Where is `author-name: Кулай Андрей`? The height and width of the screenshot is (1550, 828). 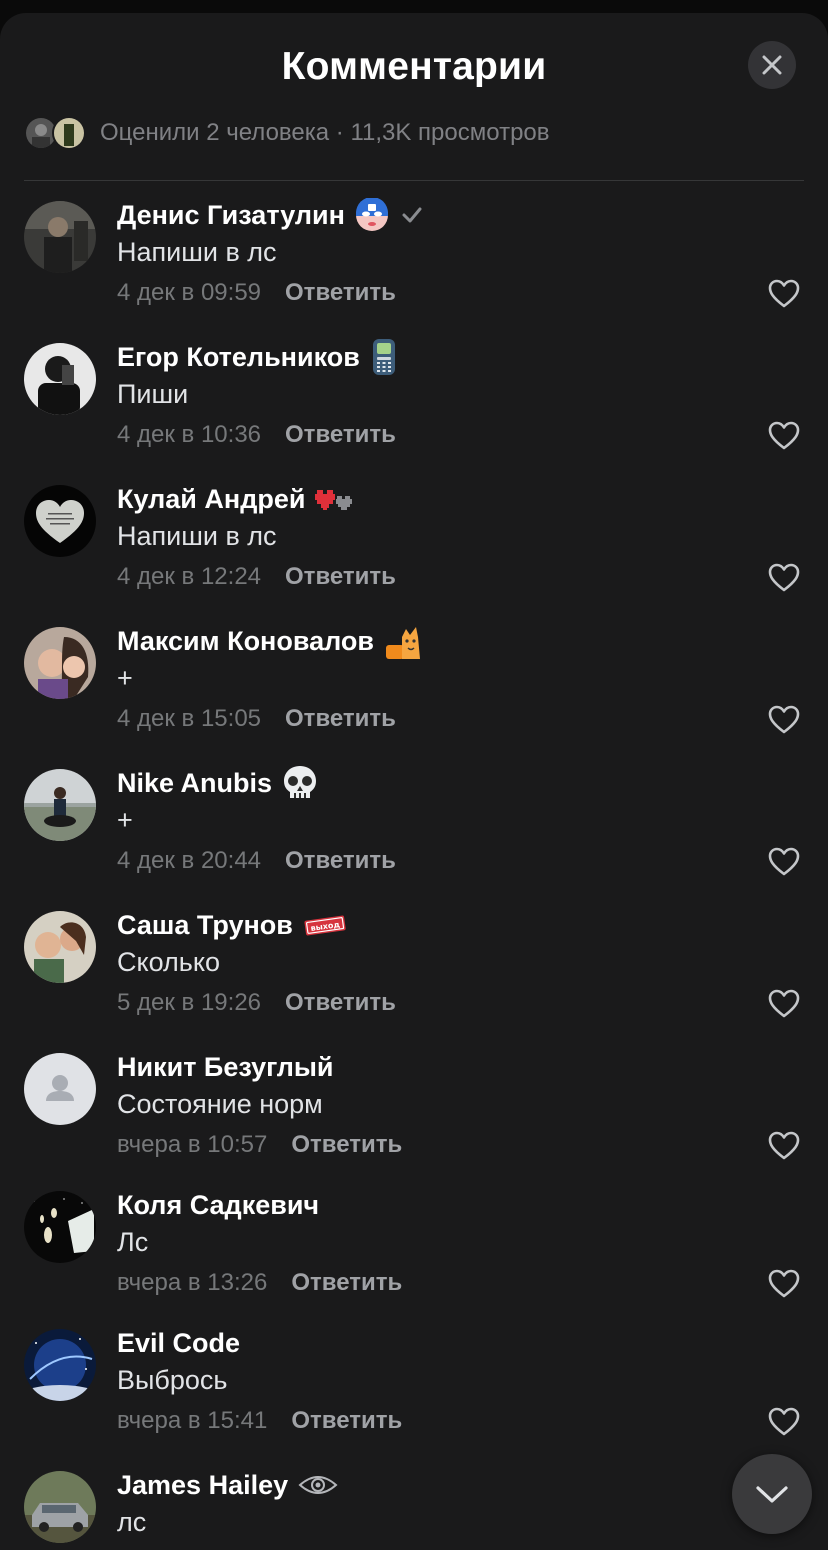 author-name: Кулай Андрей is located at coordinates (211, 499).